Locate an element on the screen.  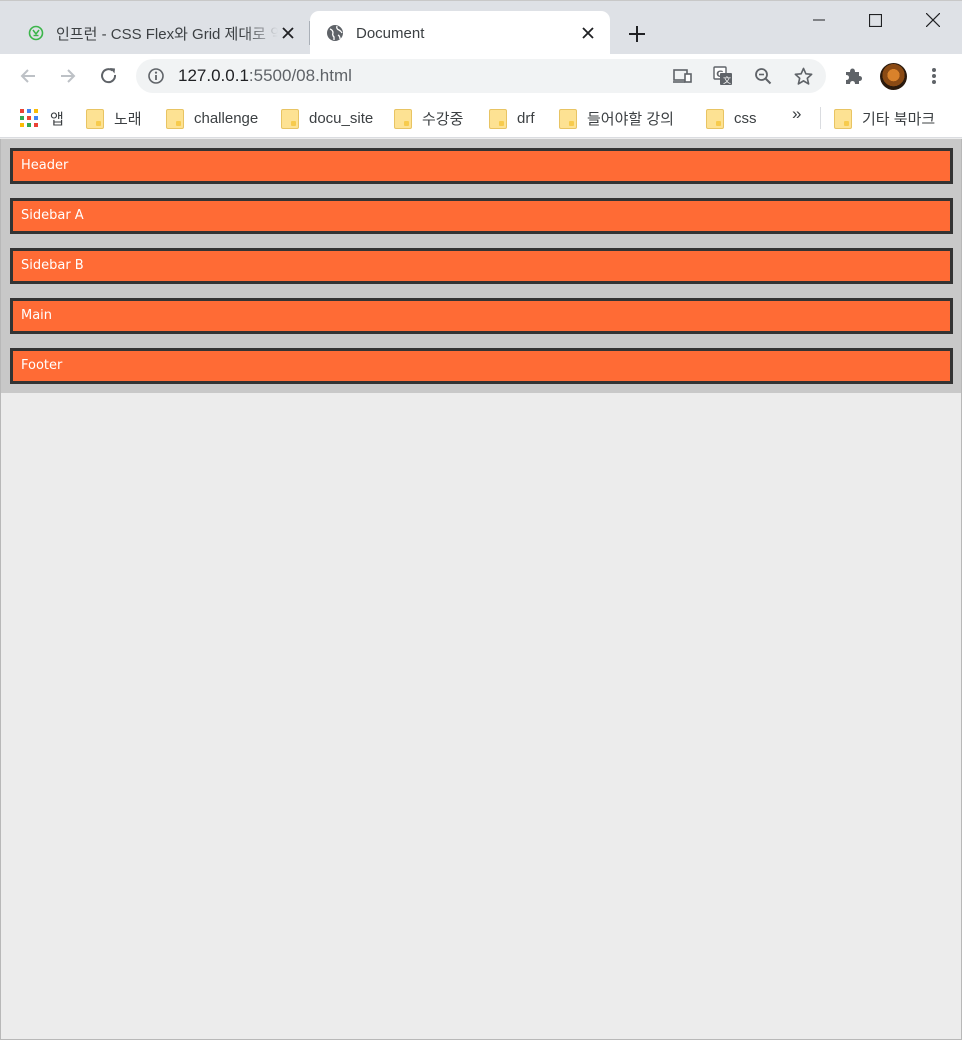
bookmark-folder: drf is located at coordinates (512, 118).